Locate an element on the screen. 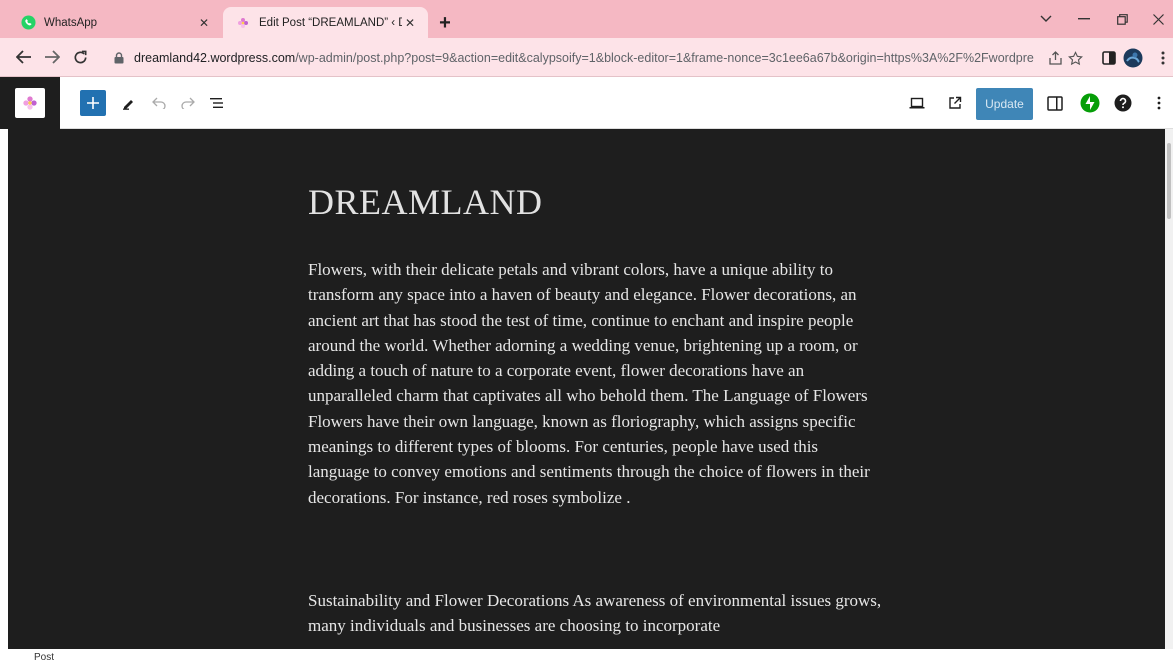 The height and width of the screenshot is (665, 1173). help-icon is located at coordinates (1123, 103).